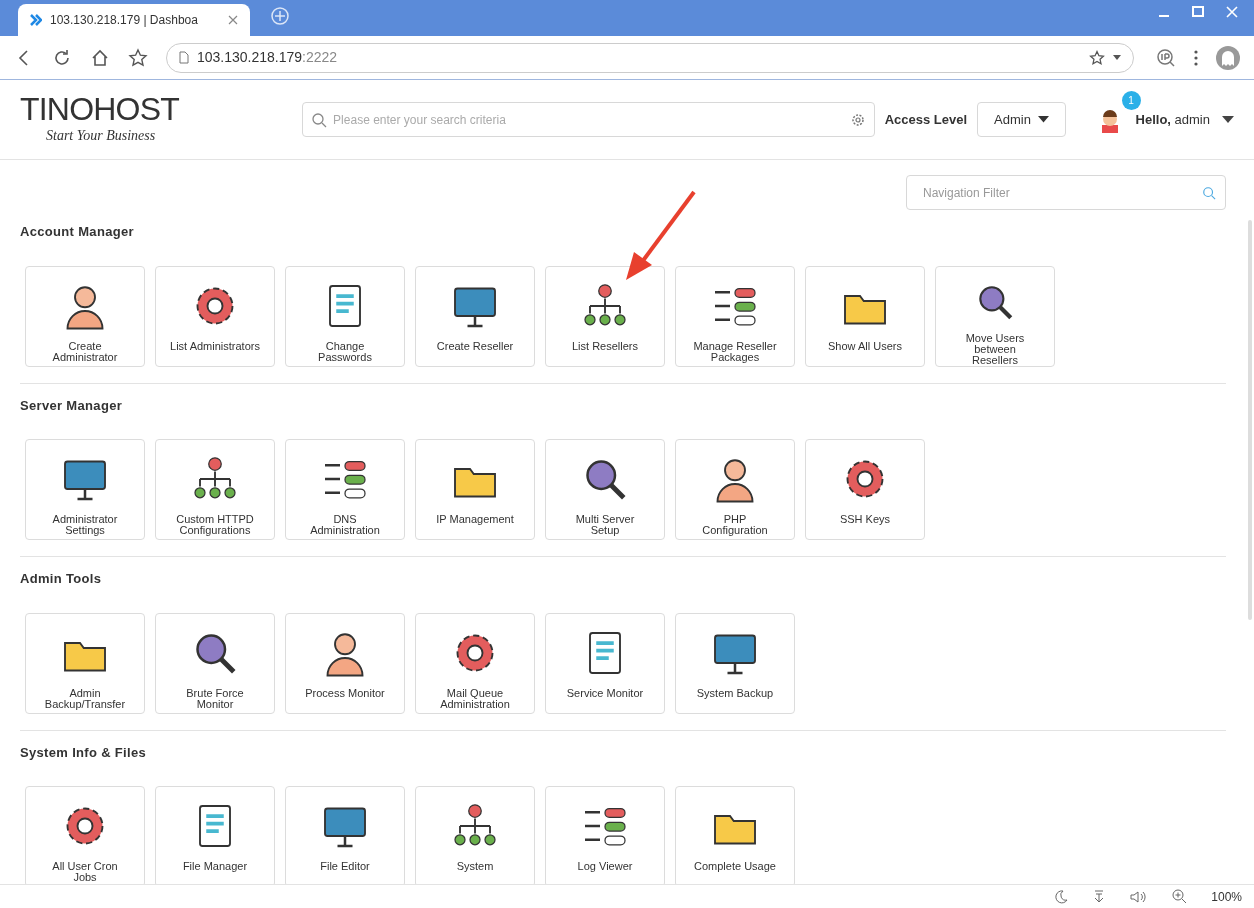 This screenshot has height=908, width=1254. I want to click on navigation-filter-field: Navigation Filter, so click(1066, 192).